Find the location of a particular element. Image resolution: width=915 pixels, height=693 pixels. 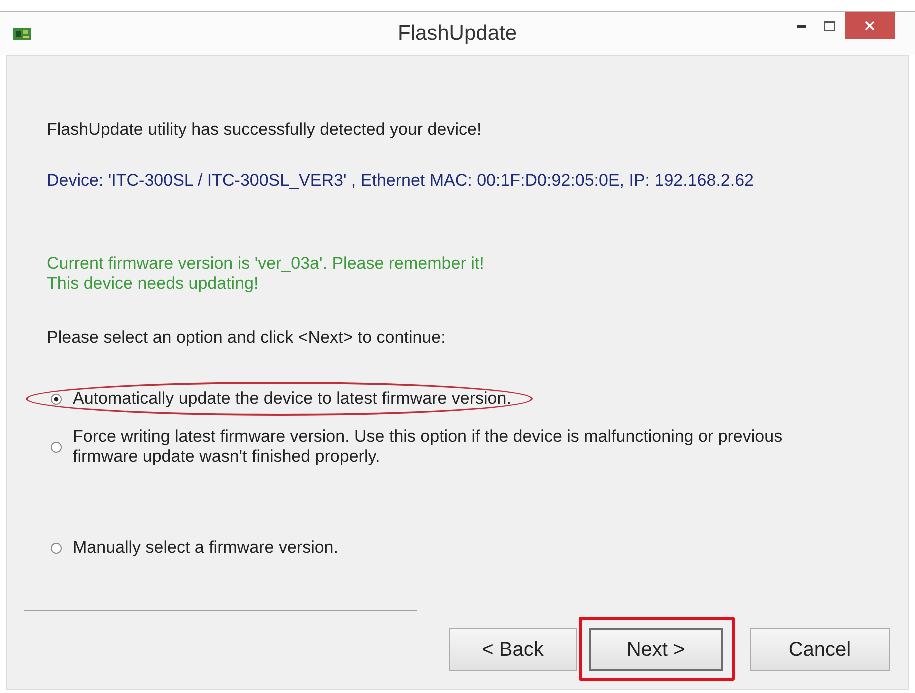

close-button is located at coordinates (870, 25).